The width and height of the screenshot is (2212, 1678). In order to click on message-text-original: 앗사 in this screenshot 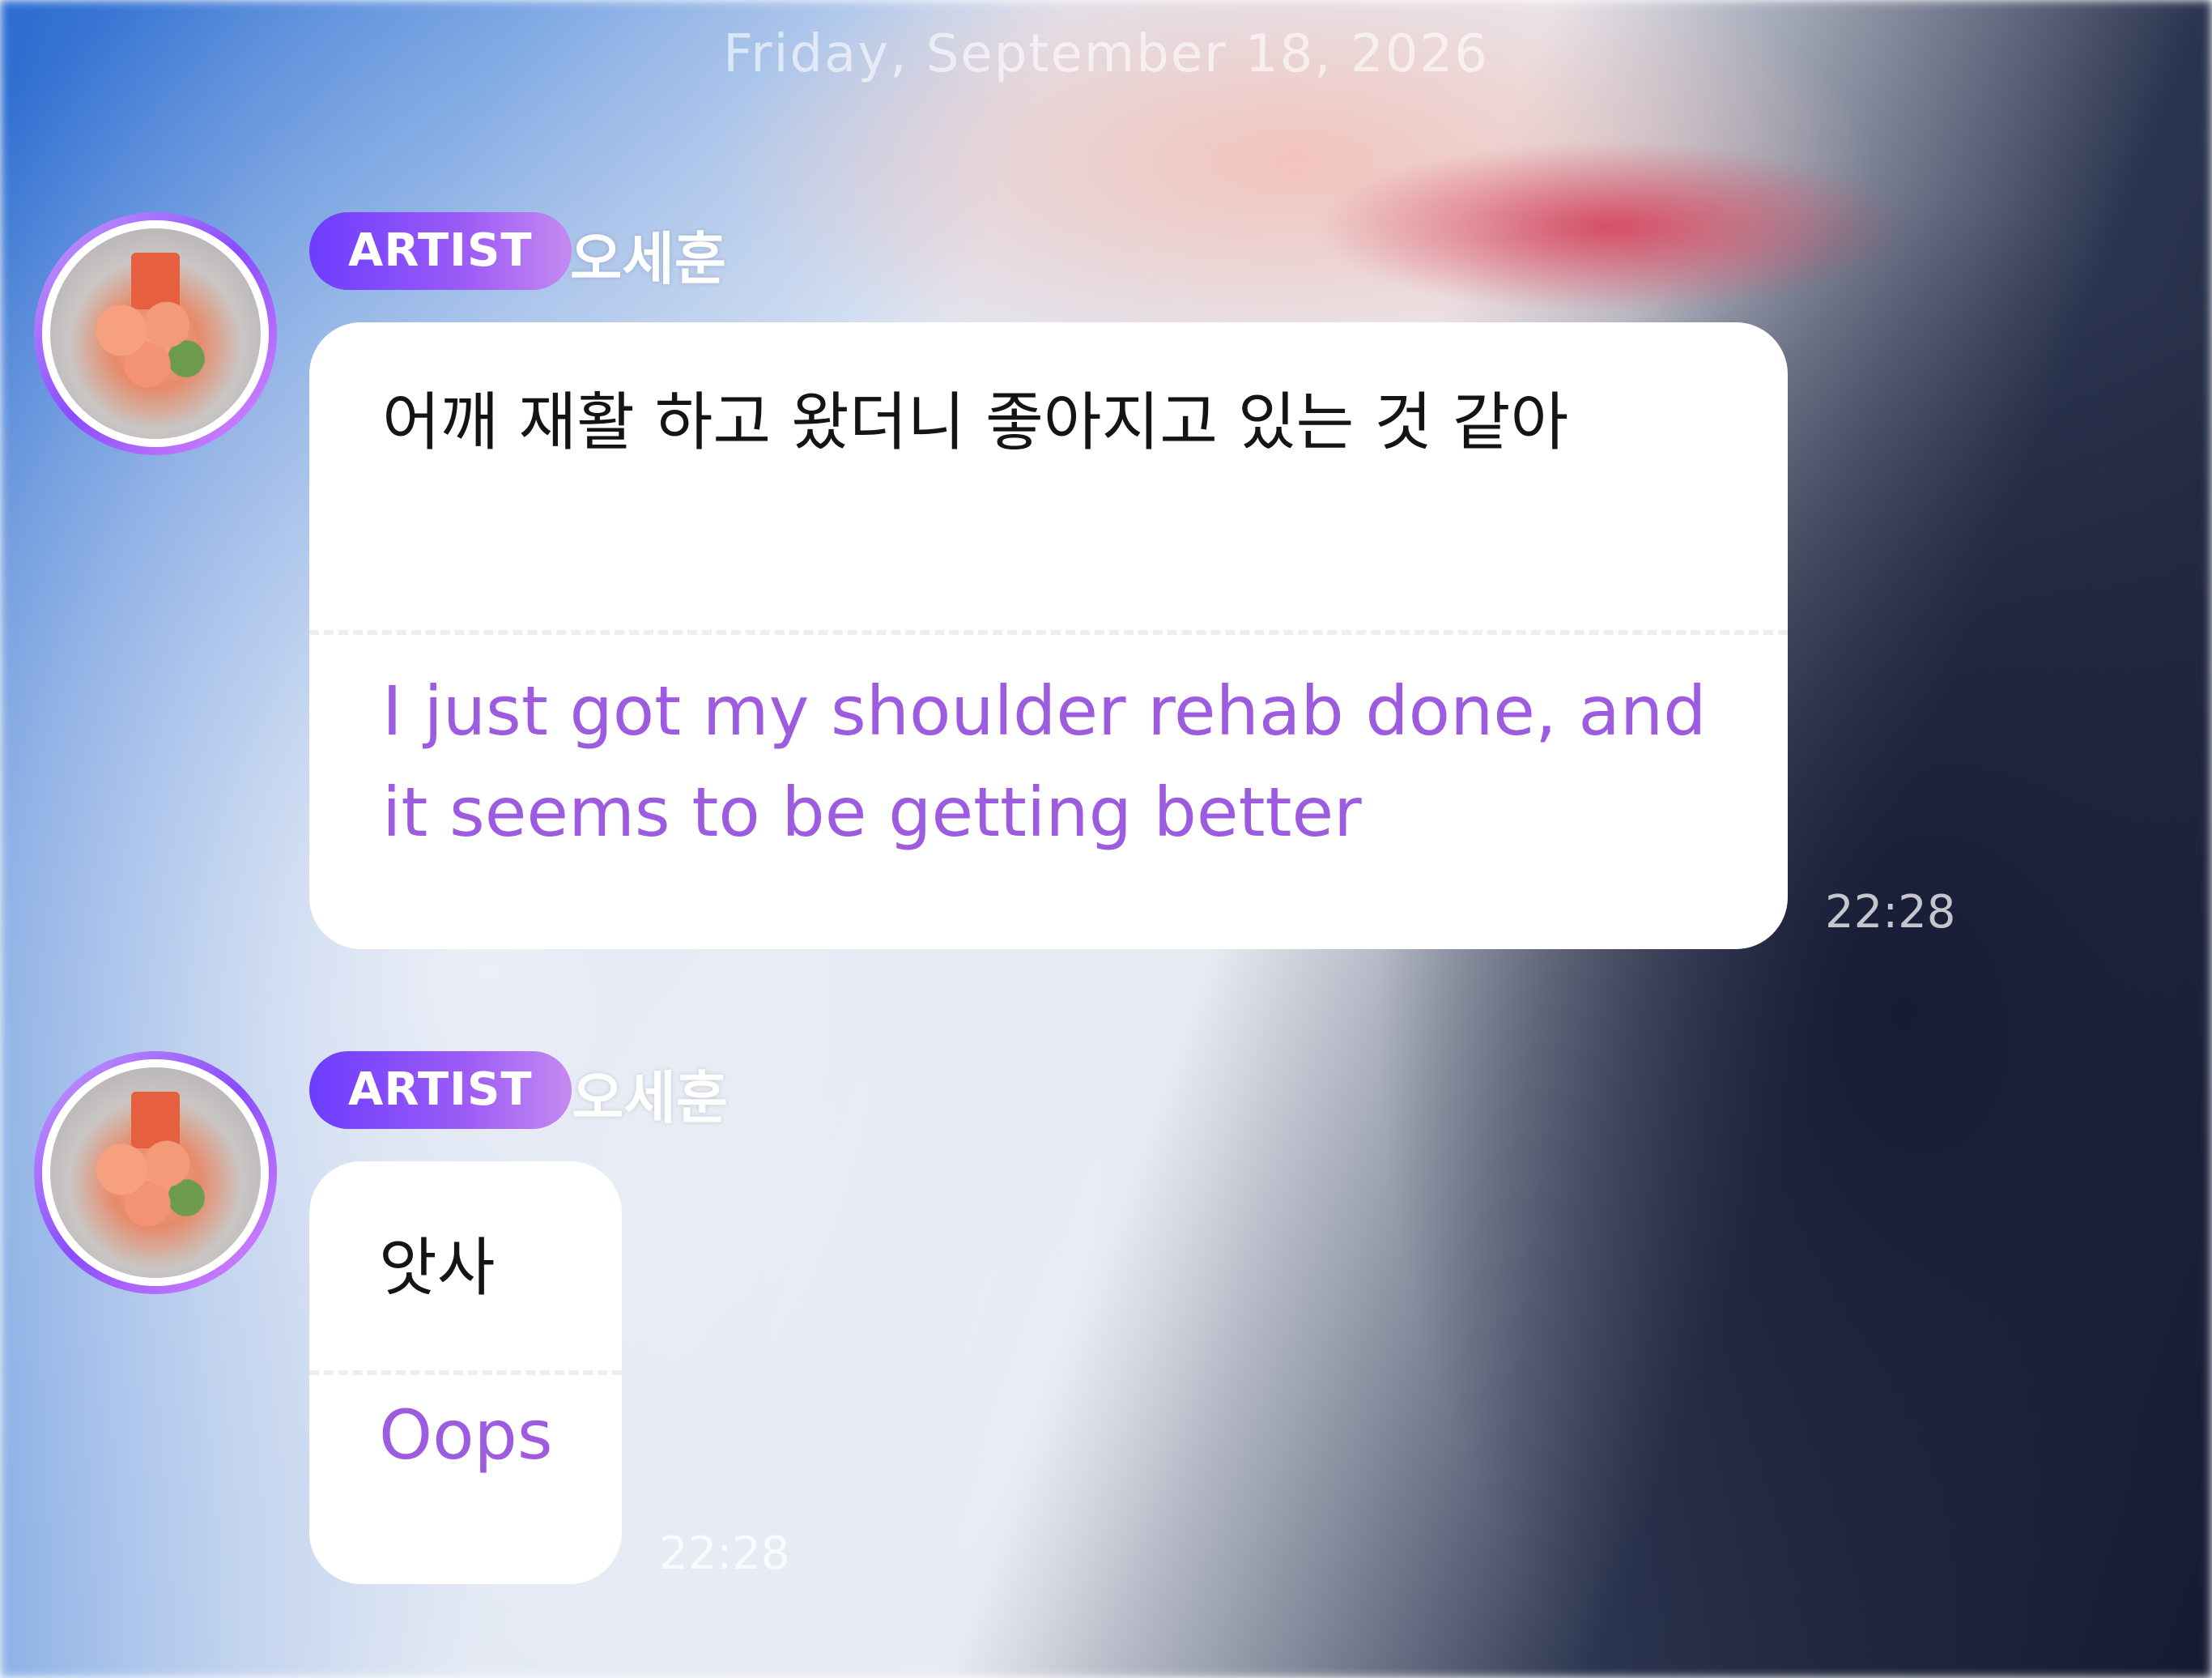, I will do `click(438, 1268)`.